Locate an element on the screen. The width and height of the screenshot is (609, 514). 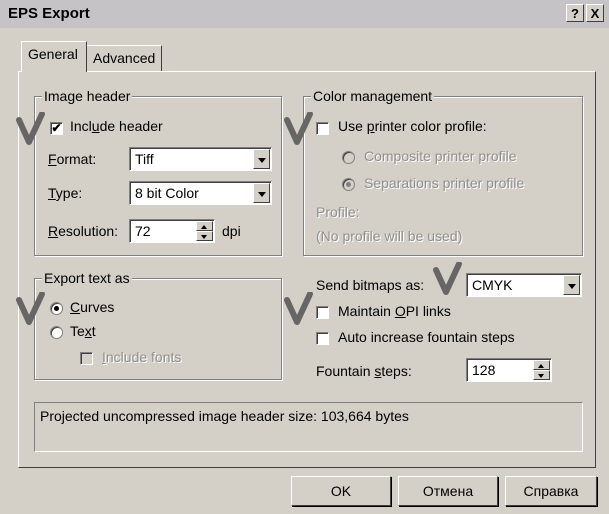
auto-fountain-checkbox is located at coordinates (322, 338).